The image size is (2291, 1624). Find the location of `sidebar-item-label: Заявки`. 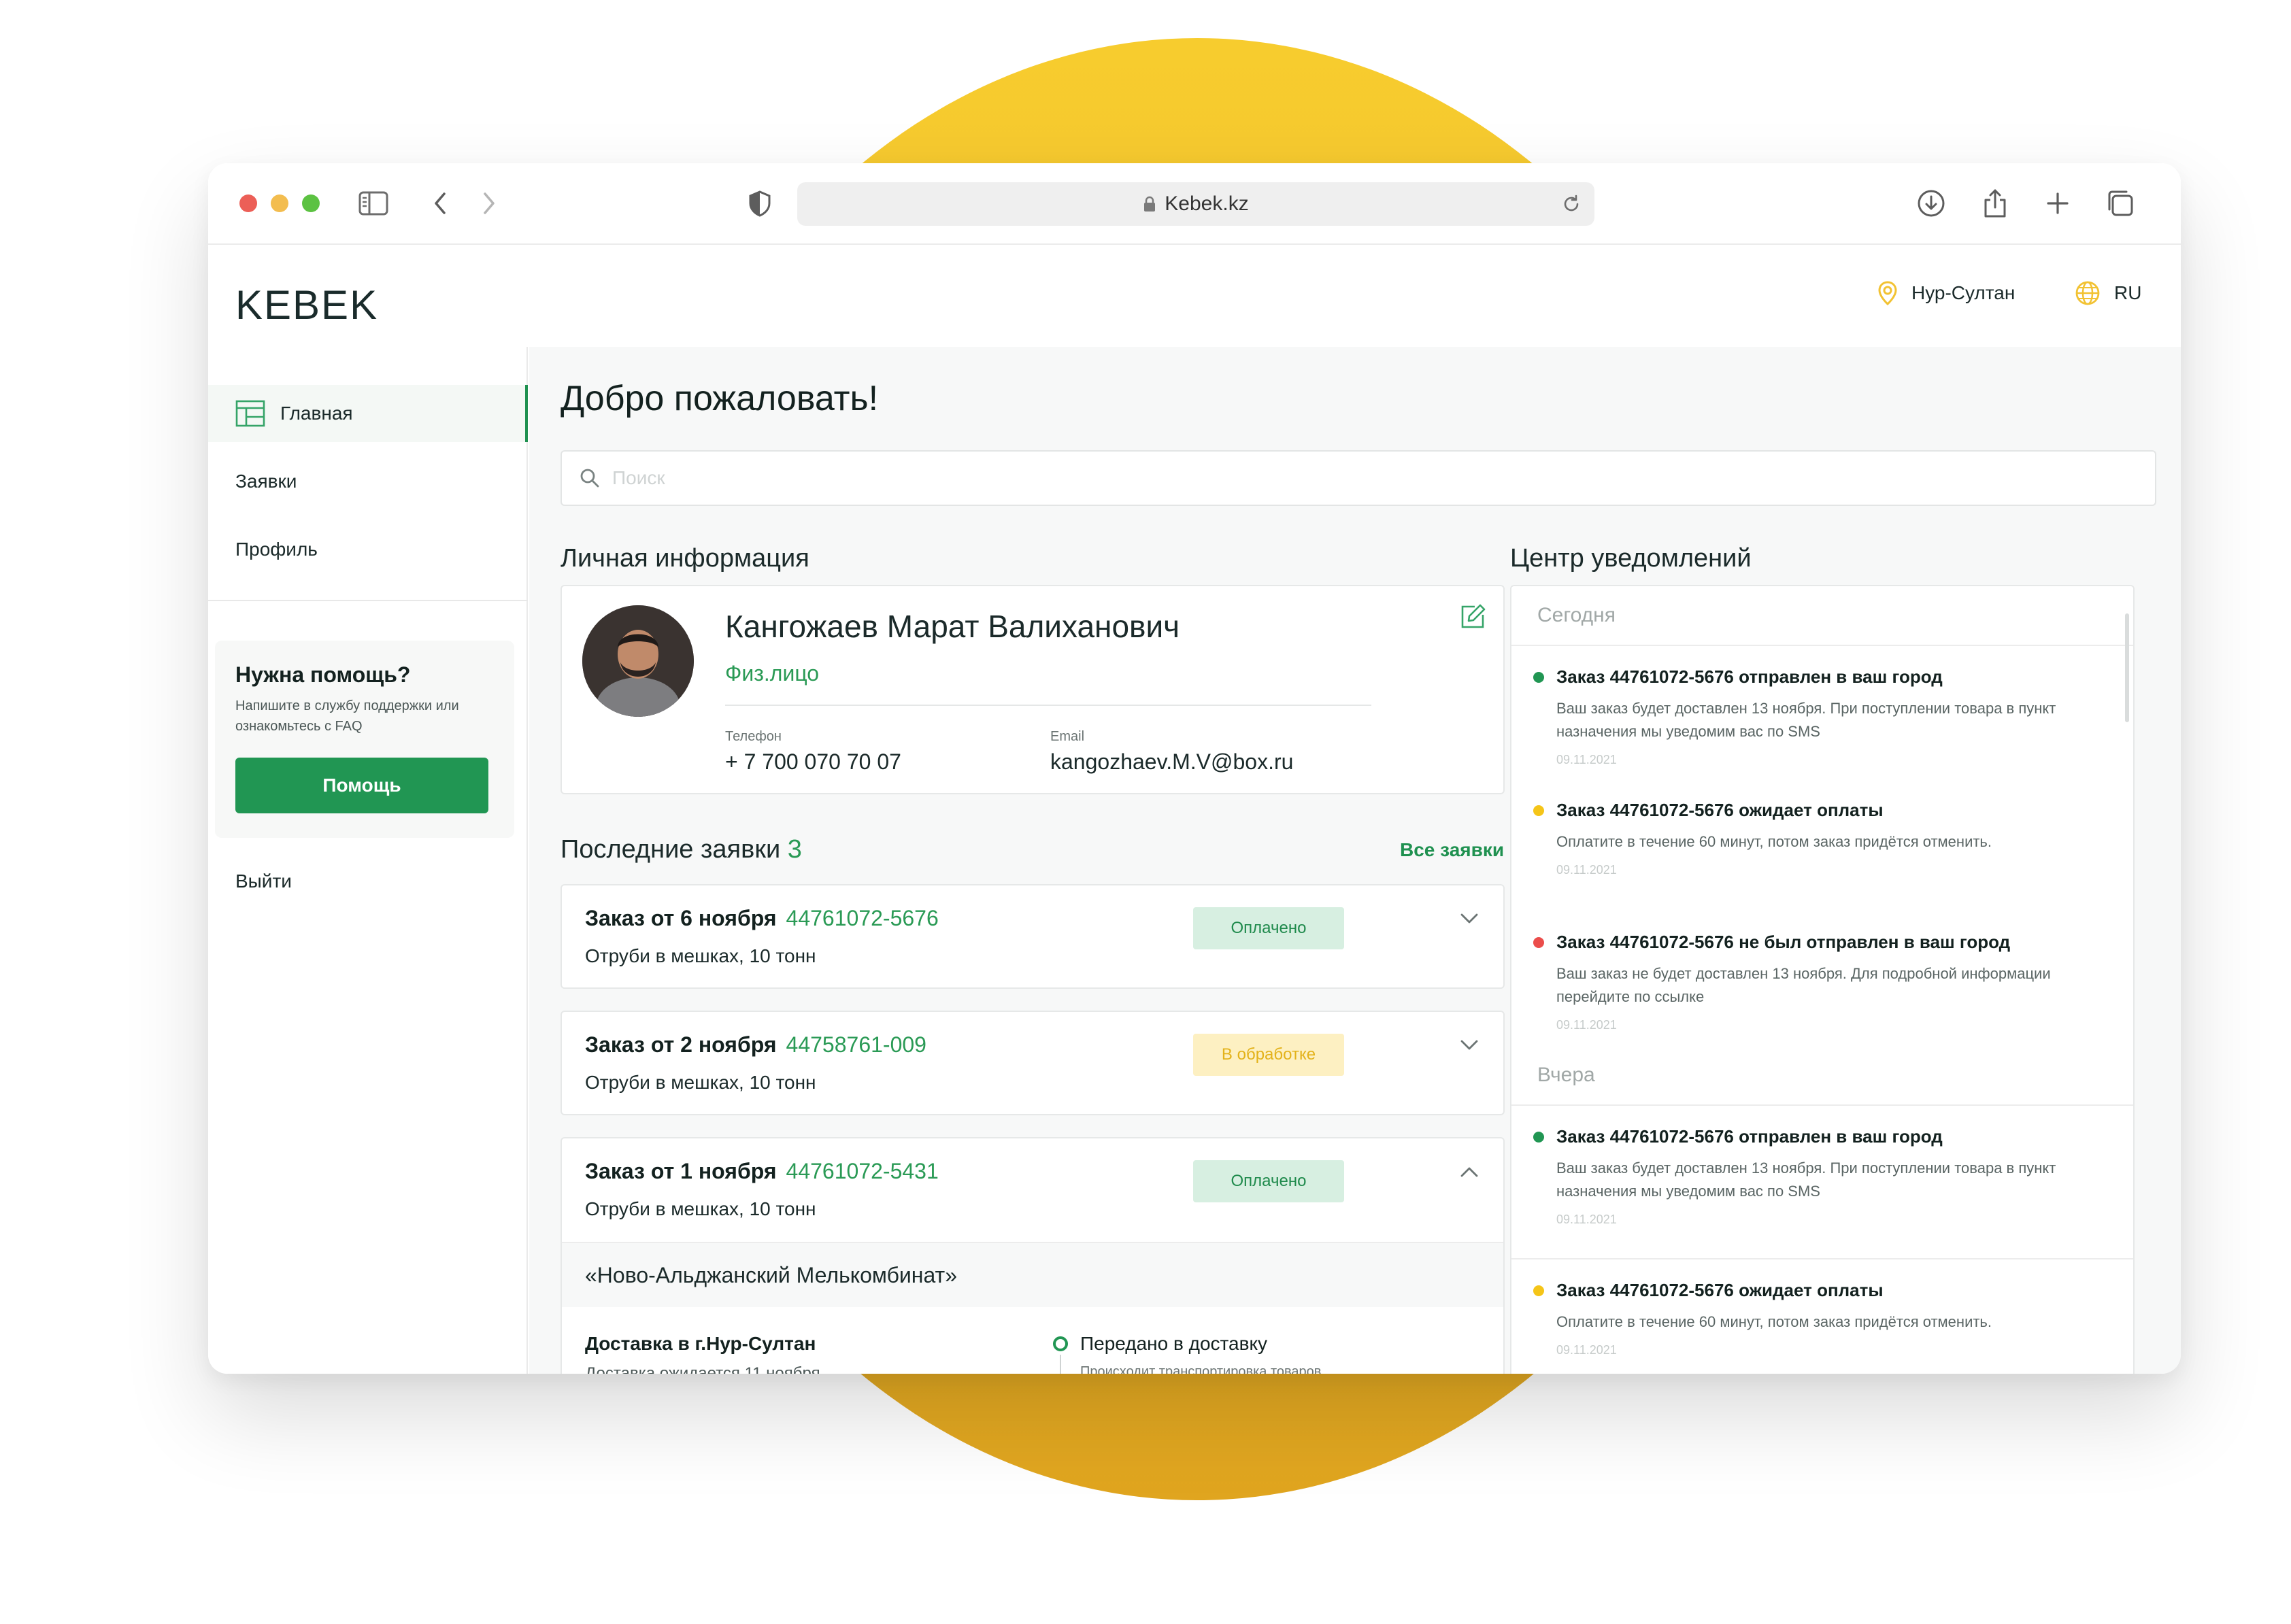

sidebar-item-label: Заявки is located at coordinates (266, 481).